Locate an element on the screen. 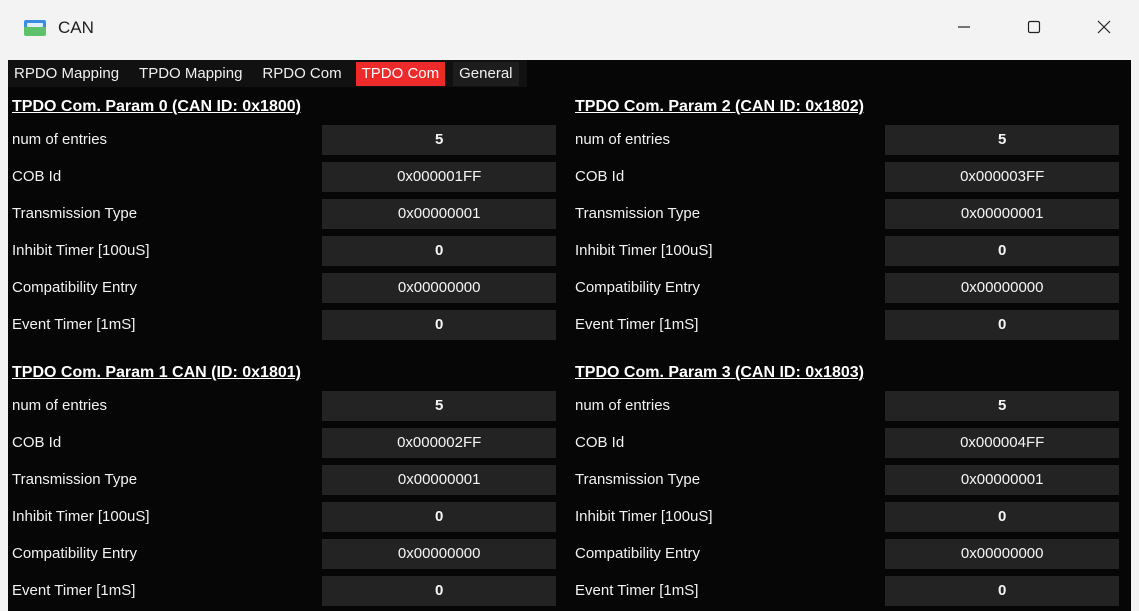  group-title: TPDO Com. Param 3 (CAN ID: 0x1803) is located at coordinates (719, 372).